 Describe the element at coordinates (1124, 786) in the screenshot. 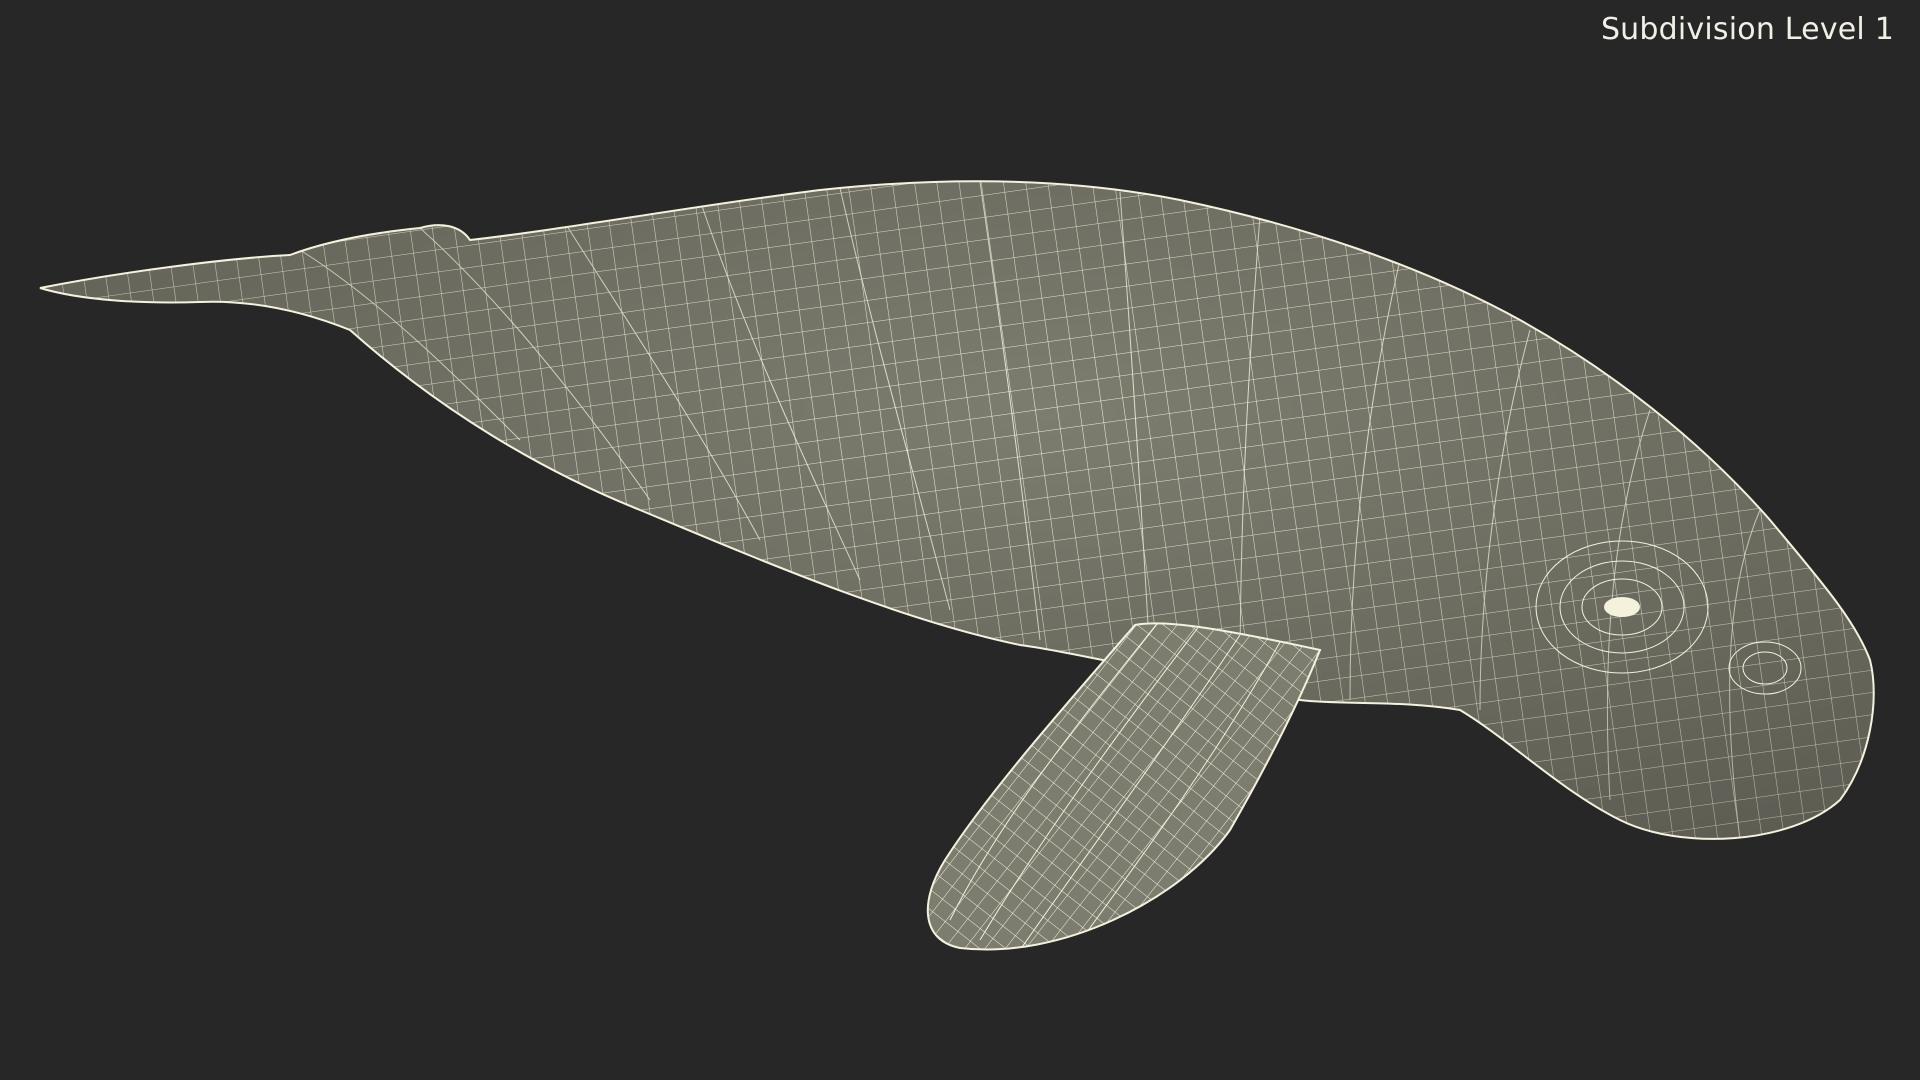

I see `dugong-flipper-mesh` at that location.